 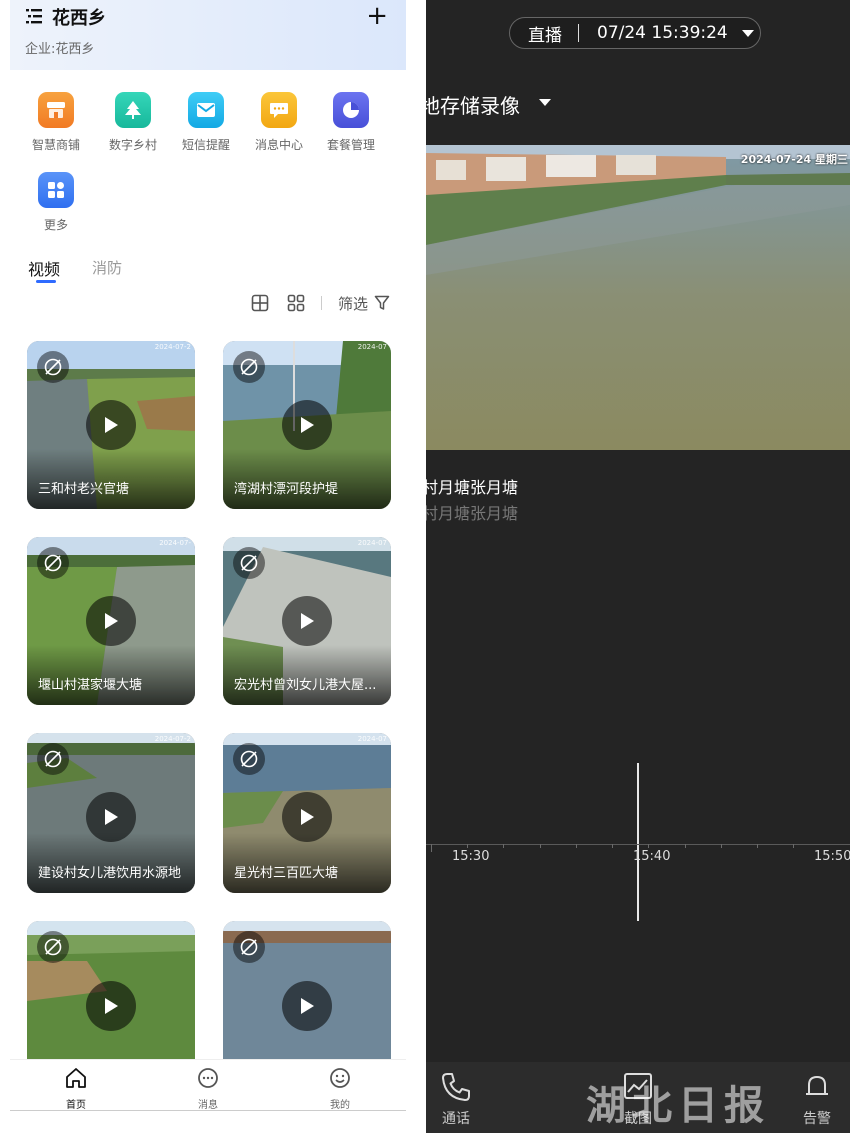 I want to click on tab-video: 视频, so click(x=44, y=268).